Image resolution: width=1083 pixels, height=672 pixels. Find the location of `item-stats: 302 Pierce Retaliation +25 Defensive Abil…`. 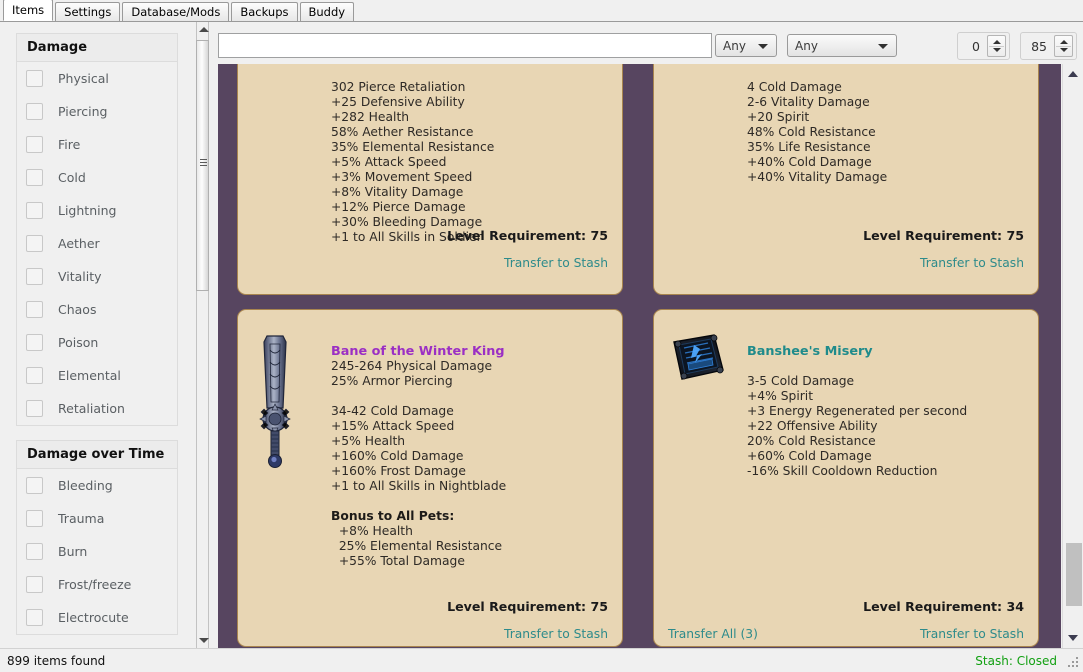

item-stats: 302 Pierce Retaliation +25 Defensive Abil… is located at coordinates (412, 162).